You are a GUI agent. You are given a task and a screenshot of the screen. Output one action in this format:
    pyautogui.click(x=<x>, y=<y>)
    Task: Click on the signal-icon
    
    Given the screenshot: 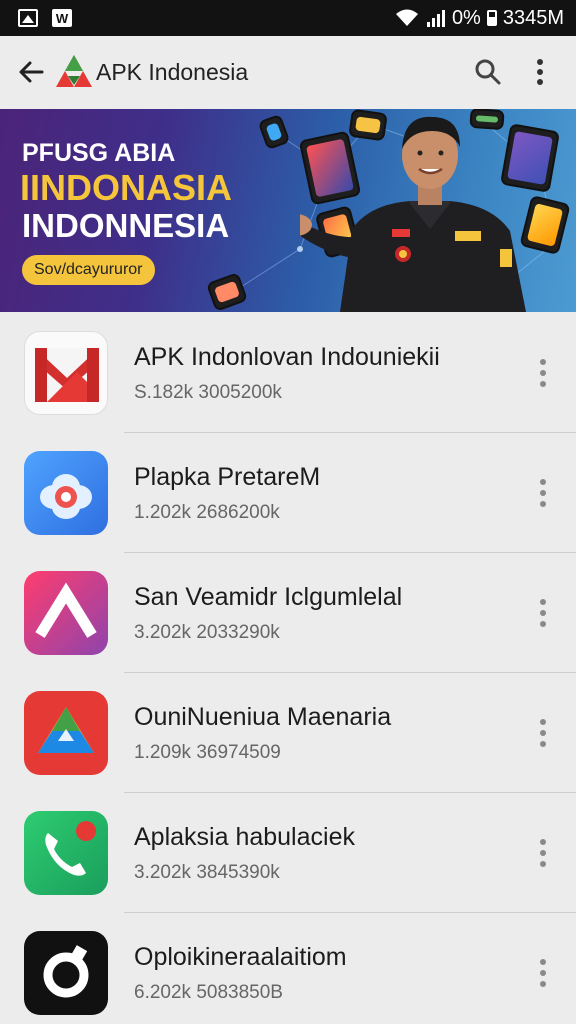 What is the action you would take?
    pyautogui.click(x=435, y=18)
    